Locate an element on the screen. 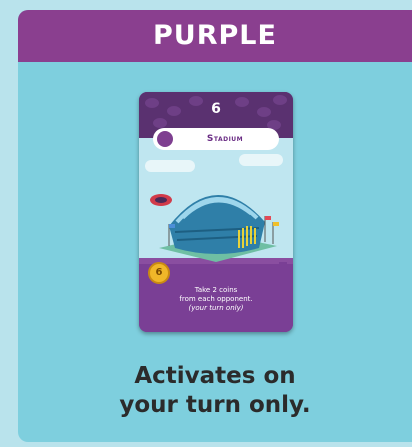 This screenshot has width=412, height=447. caption-line-2: your turn only. is located at coordinates (215, 405).